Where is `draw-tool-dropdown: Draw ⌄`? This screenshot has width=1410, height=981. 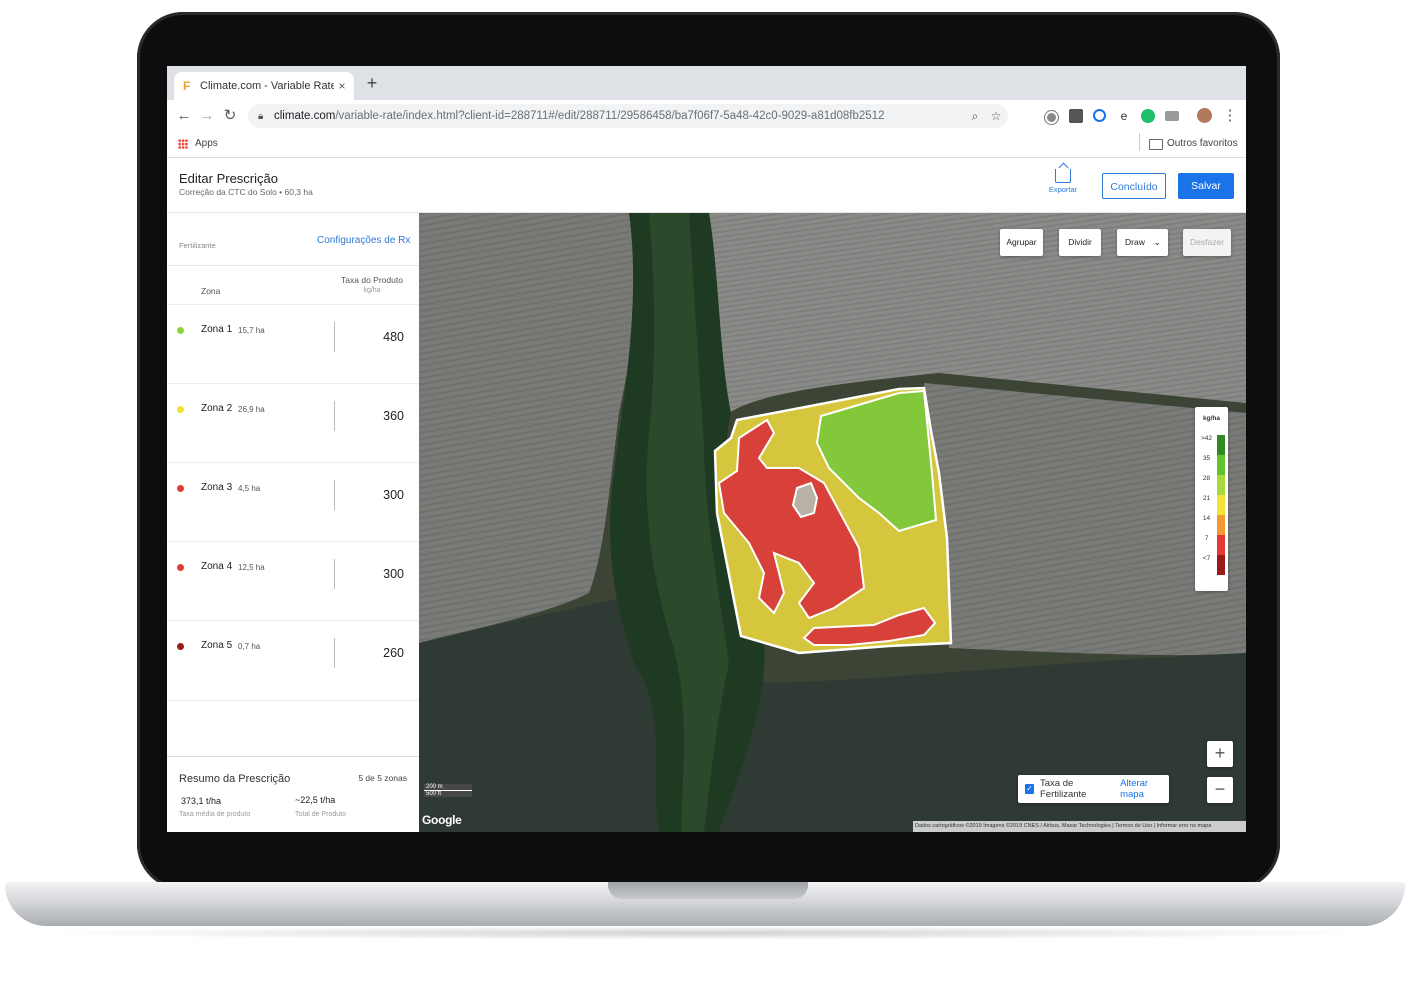
draw-tool-dropdown: Draw ⌄ is located at coordinates (1142, 242).